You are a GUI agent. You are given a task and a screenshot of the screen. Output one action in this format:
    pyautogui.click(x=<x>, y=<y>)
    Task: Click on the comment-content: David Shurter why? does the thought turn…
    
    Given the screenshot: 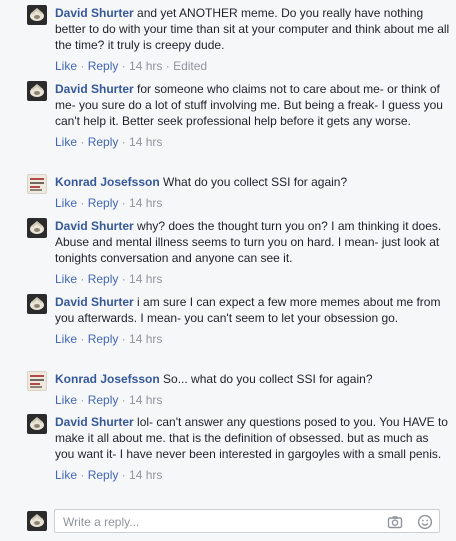 What is the action you would take?
    pyautogui.click(x=253, y=252)
    